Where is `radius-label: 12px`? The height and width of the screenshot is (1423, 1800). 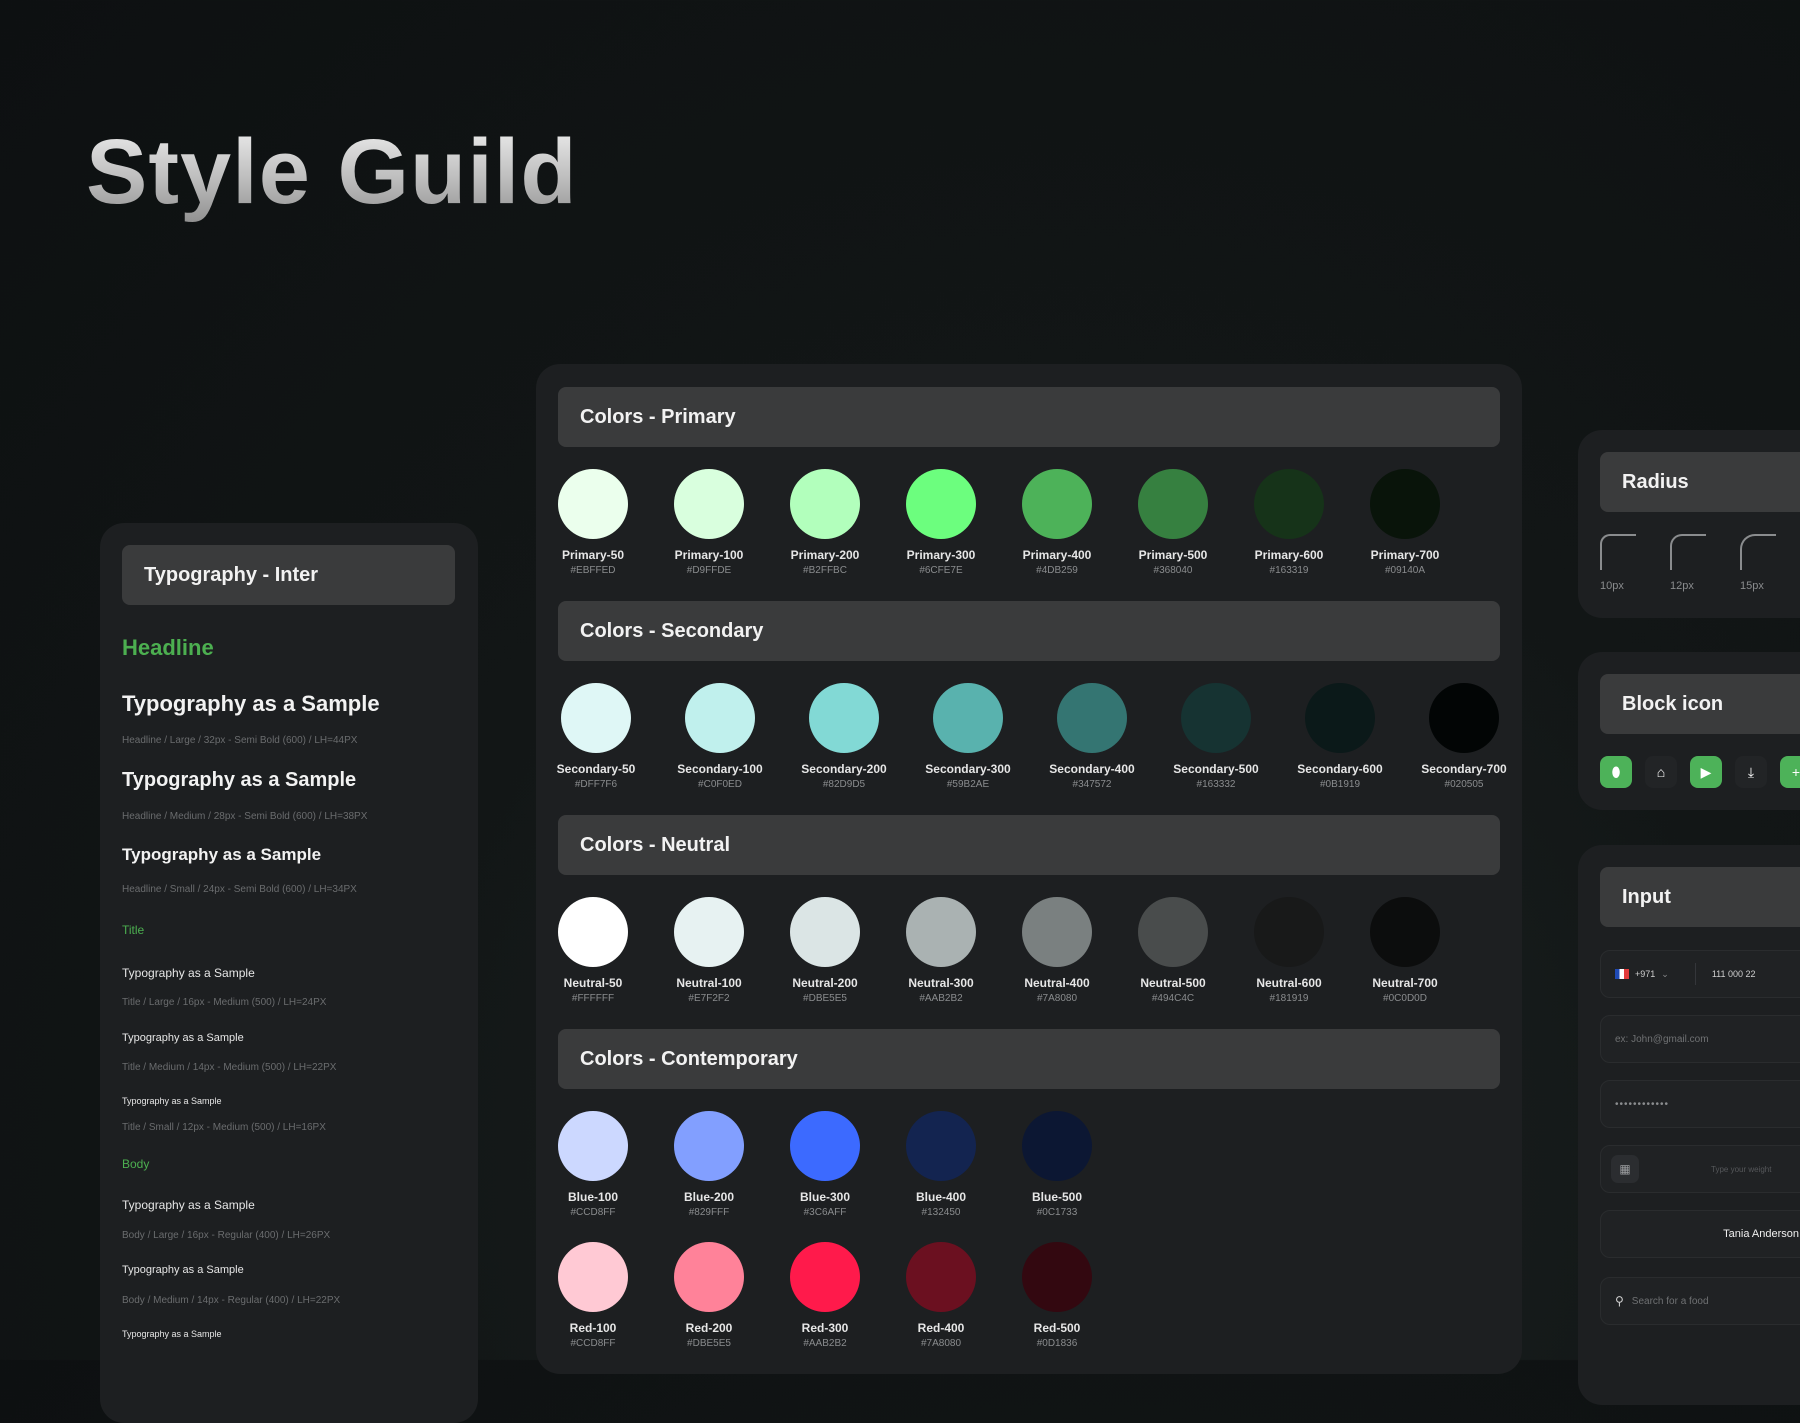 radius-label: 12px is located at coordinates (1682, 586).